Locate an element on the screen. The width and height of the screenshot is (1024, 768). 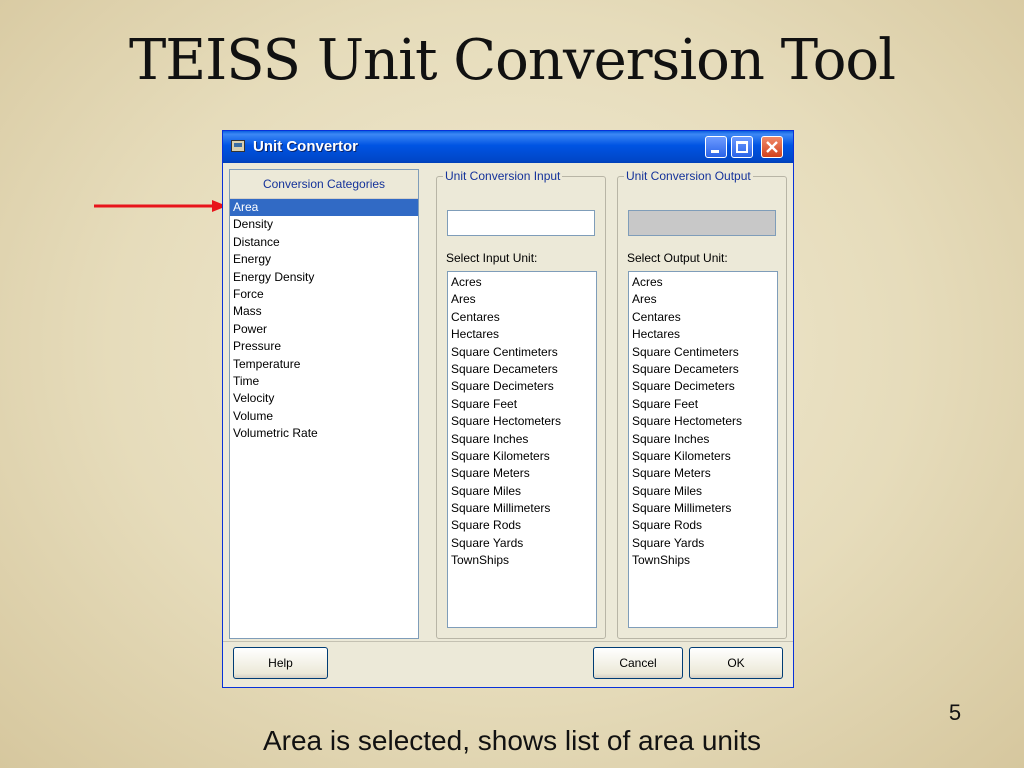
input-unit-item: Square Decimeters is located at coordinates (522, 386).